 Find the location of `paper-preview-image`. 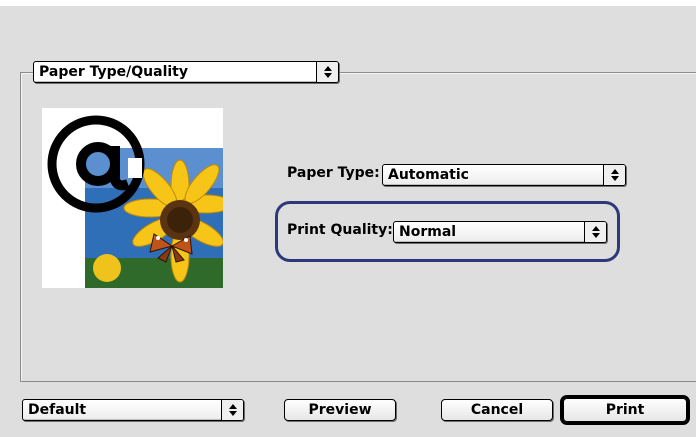

paper-preview-image is located at coordinates (132, 198).